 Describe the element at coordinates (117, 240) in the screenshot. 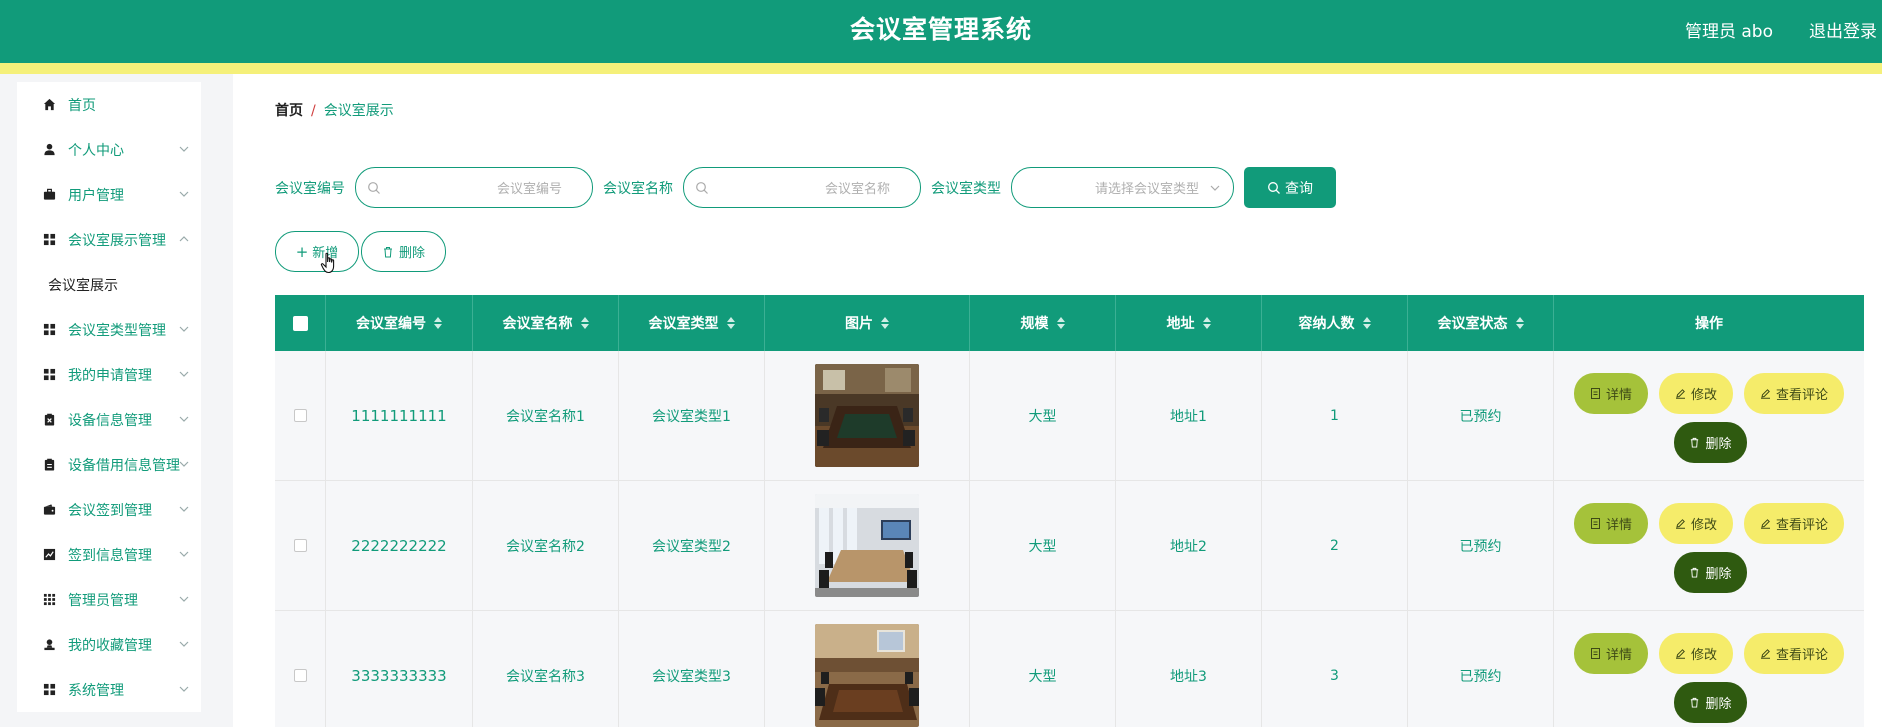

I see `sidebar-item-label: 会议室展示管理` at that location.